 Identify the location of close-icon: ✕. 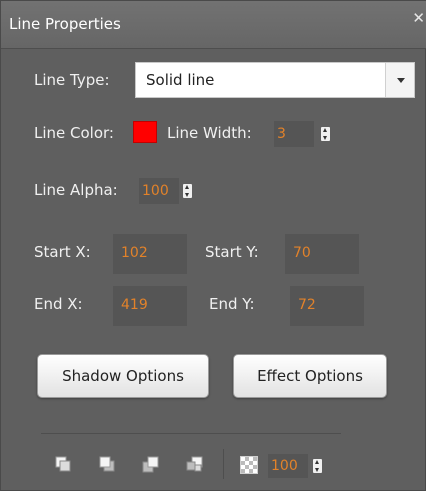
(418, 18).